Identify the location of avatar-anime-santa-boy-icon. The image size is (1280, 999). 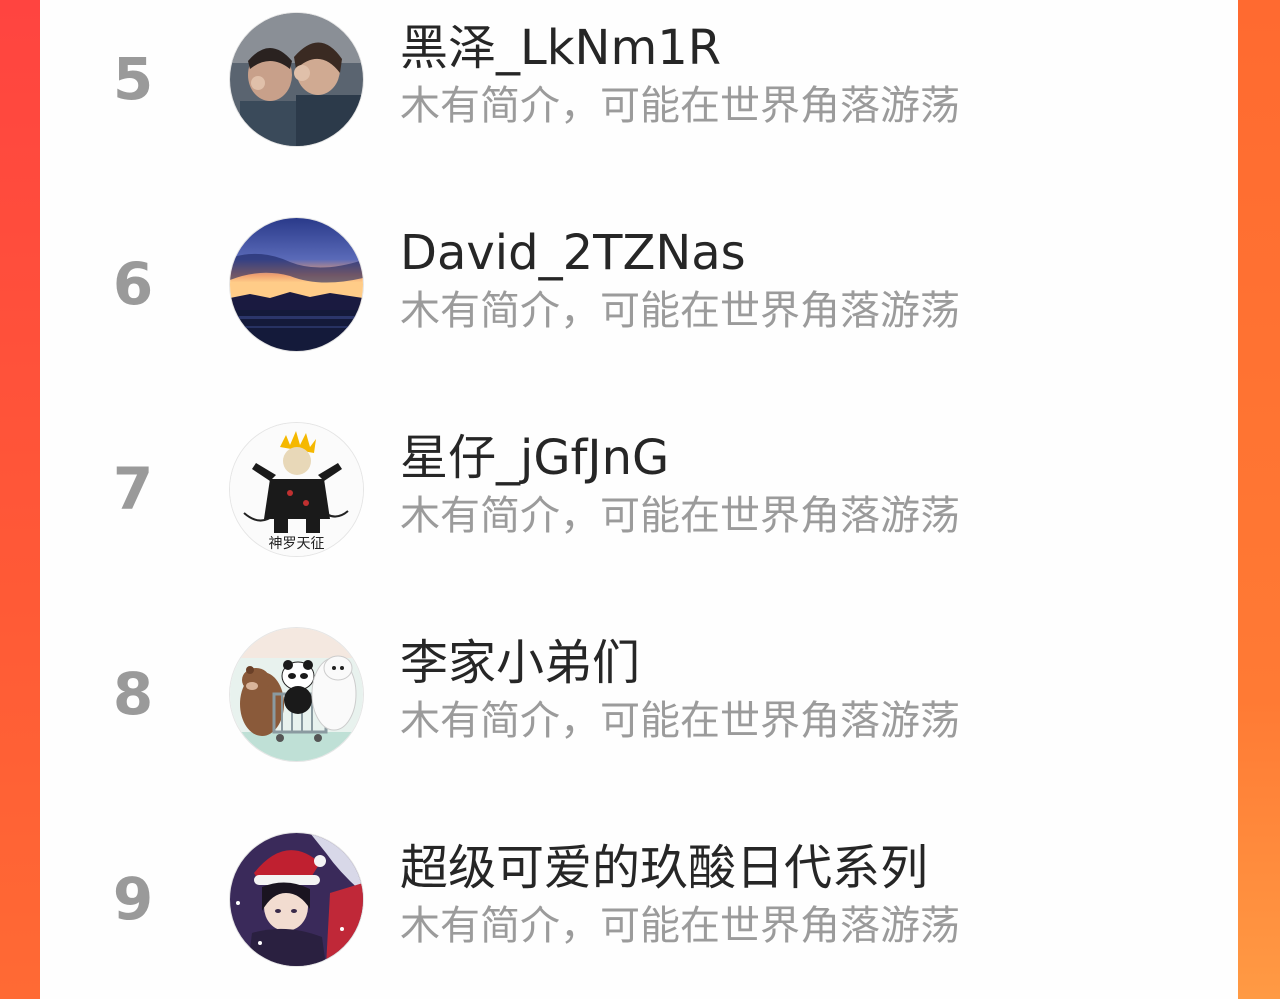
(296, 899).